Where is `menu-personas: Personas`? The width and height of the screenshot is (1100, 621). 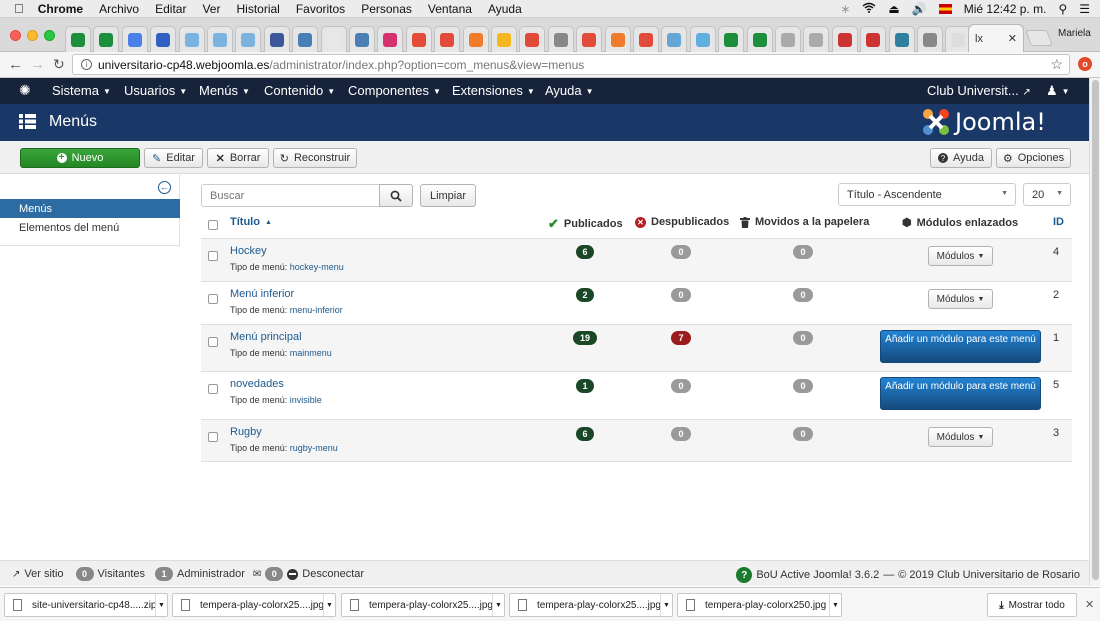
menu-personas: Personas is located at coordinates (386, 9).